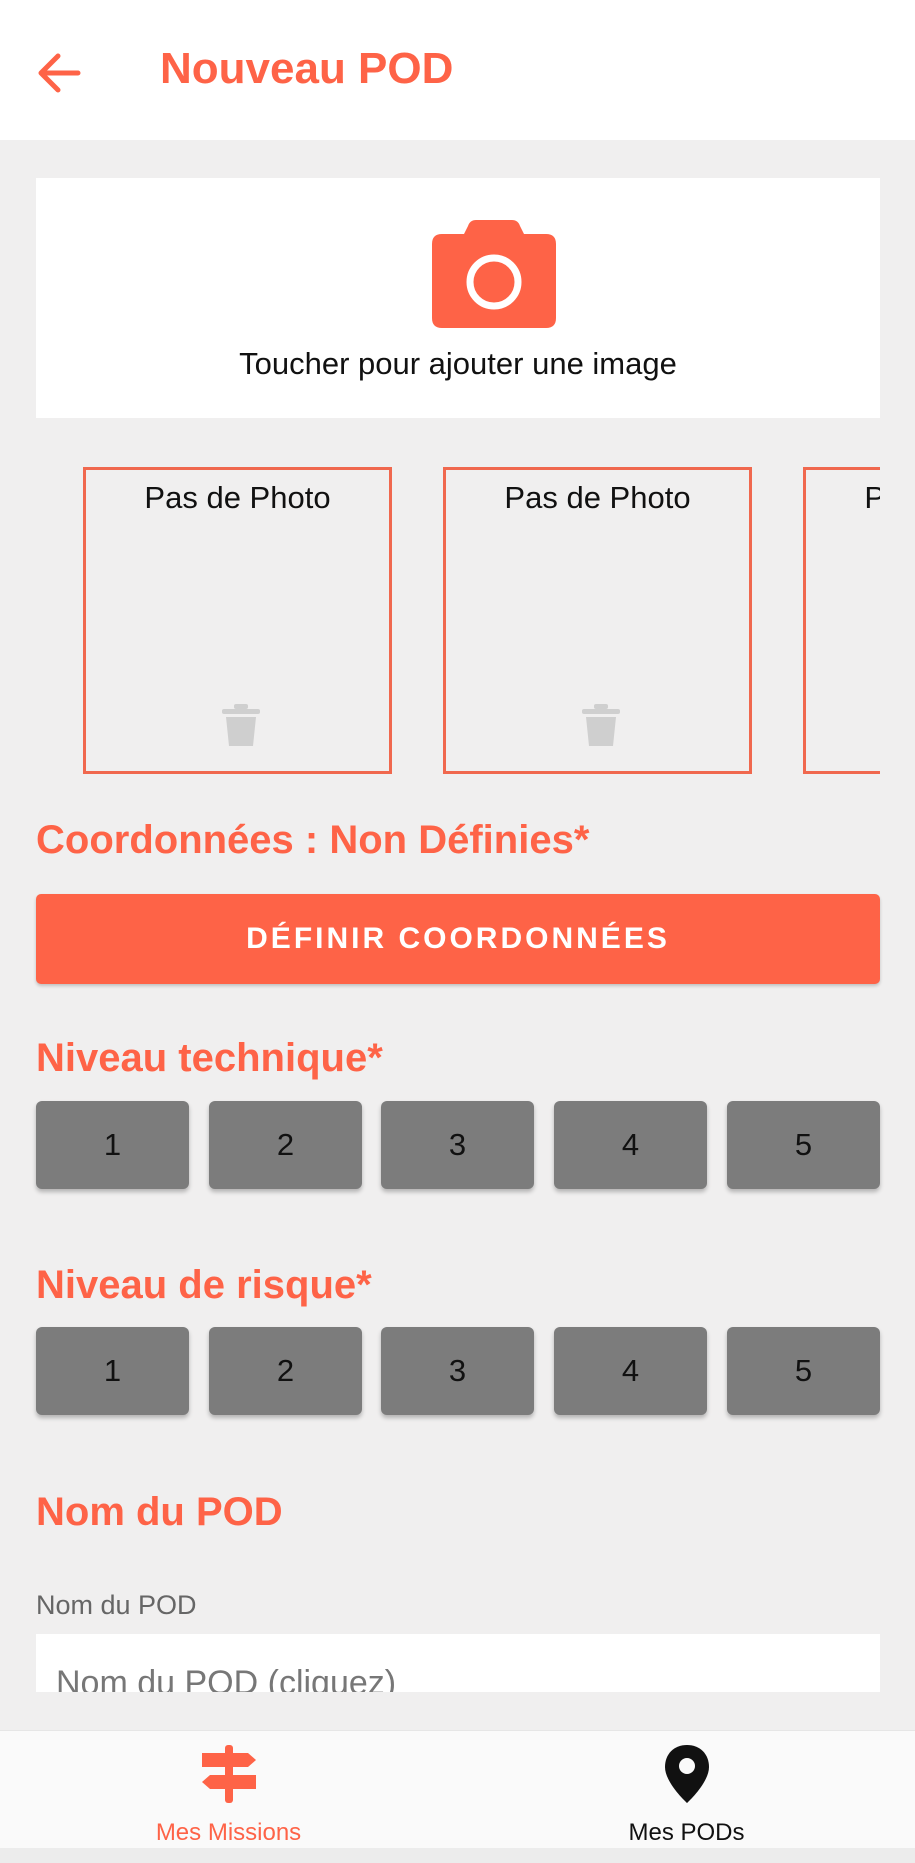 Image resolution: width=915 pixels, height=1863 pixels. I want to click on pod-name-field-container, so click(458, 1663).